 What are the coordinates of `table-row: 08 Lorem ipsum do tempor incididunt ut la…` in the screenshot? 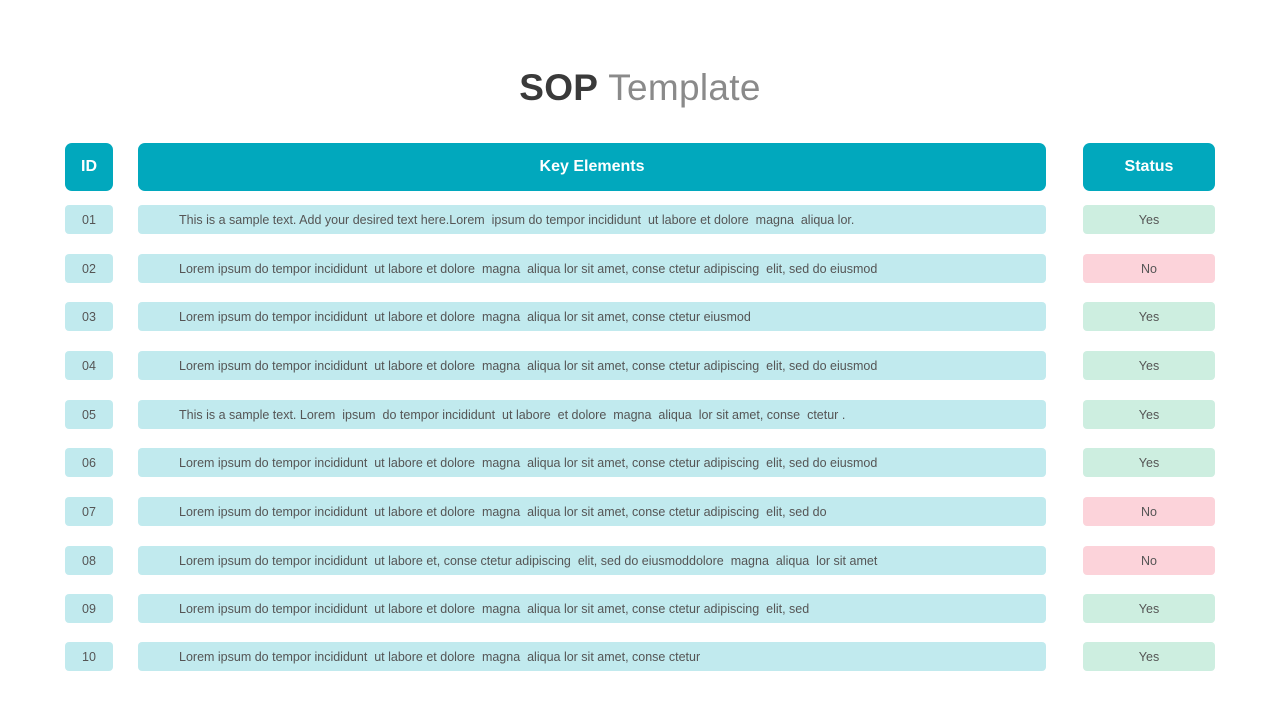 It's located at (640, 560).